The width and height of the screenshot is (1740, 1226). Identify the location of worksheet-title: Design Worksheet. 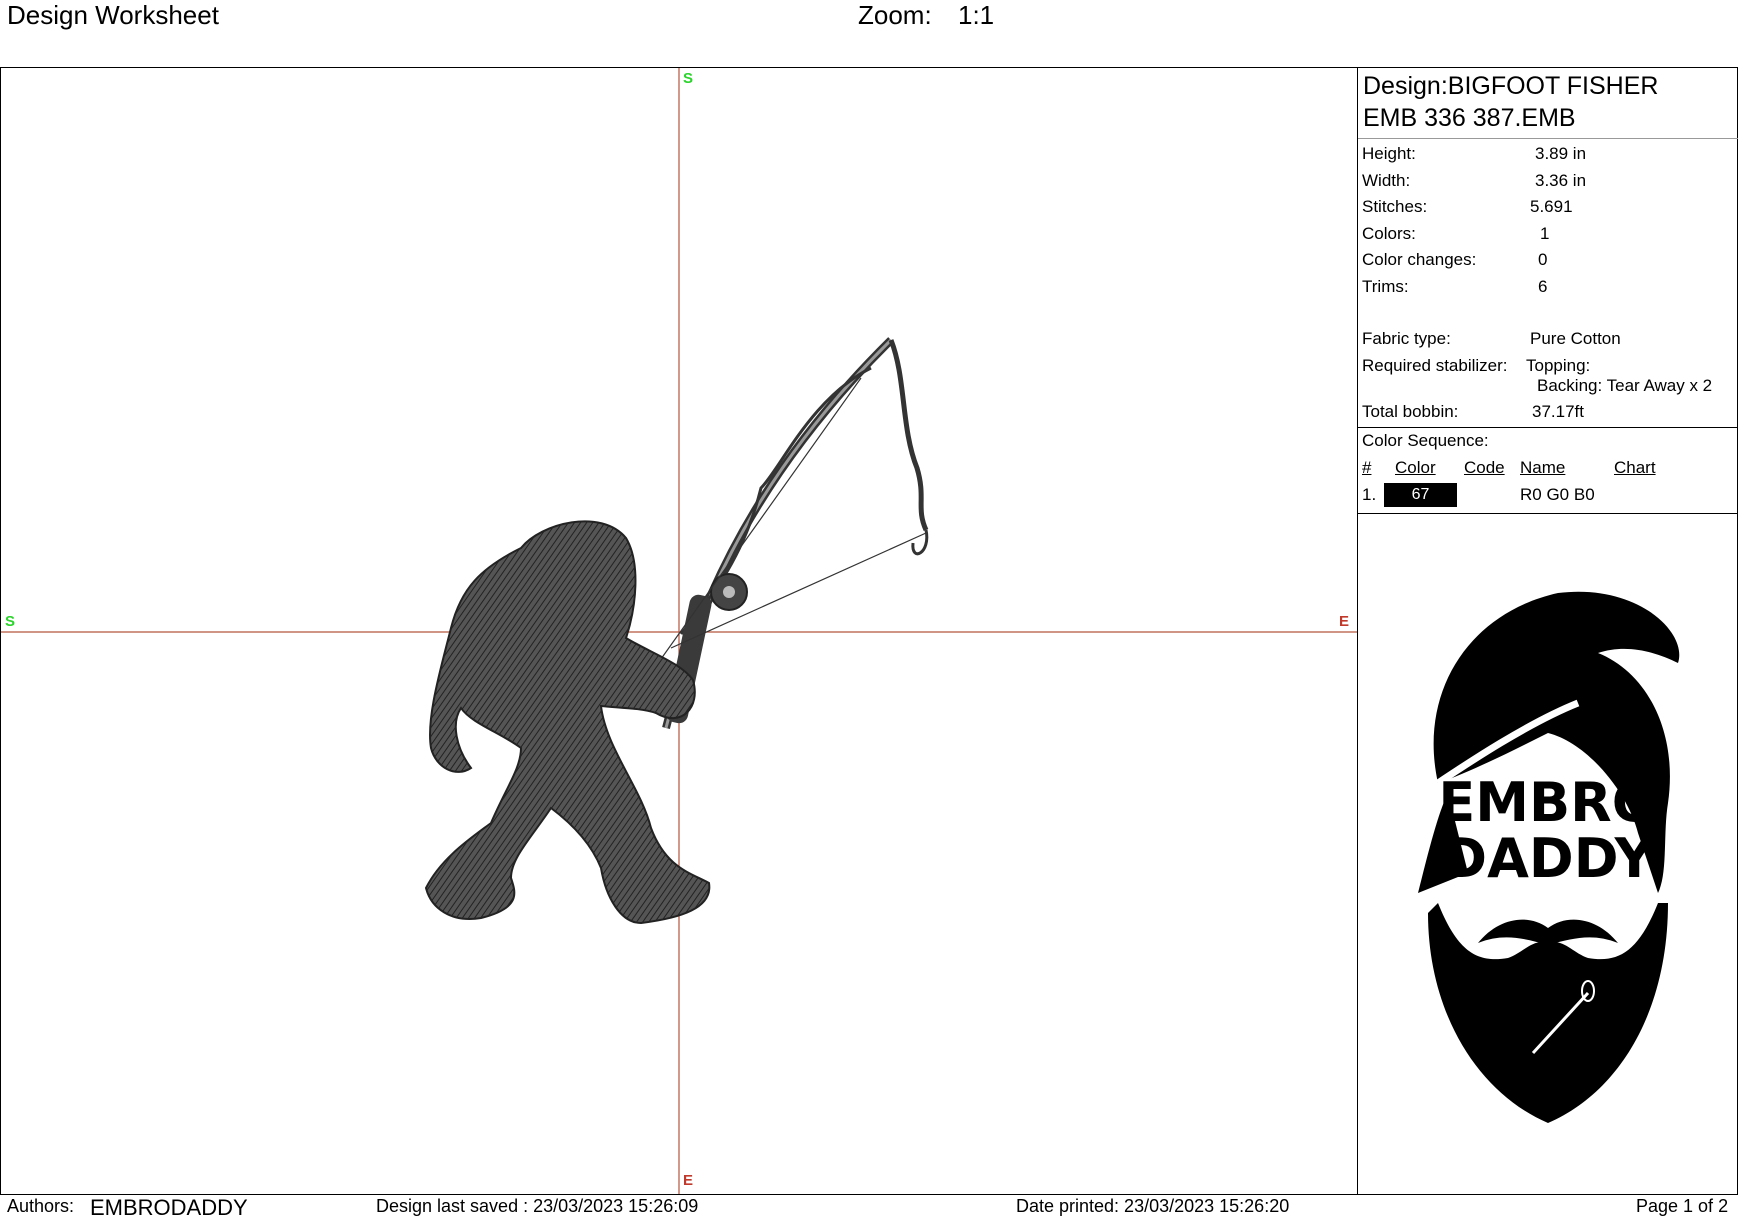
(113, 15).